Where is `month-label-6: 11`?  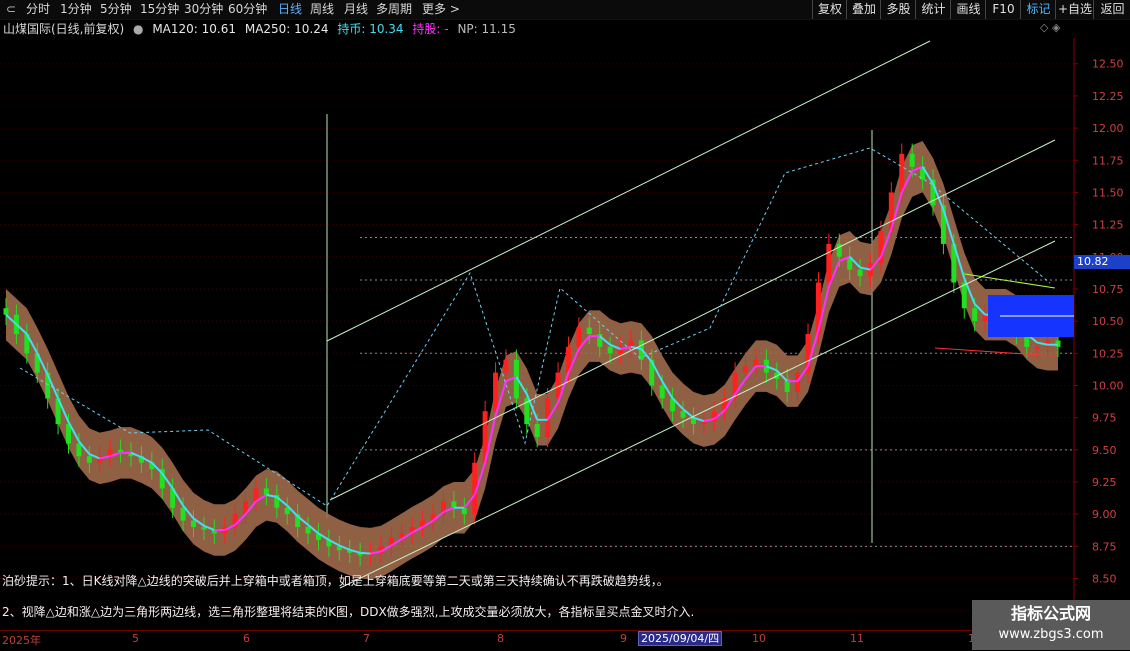 month-label-6: 11 is located at coordinates (857, 638).